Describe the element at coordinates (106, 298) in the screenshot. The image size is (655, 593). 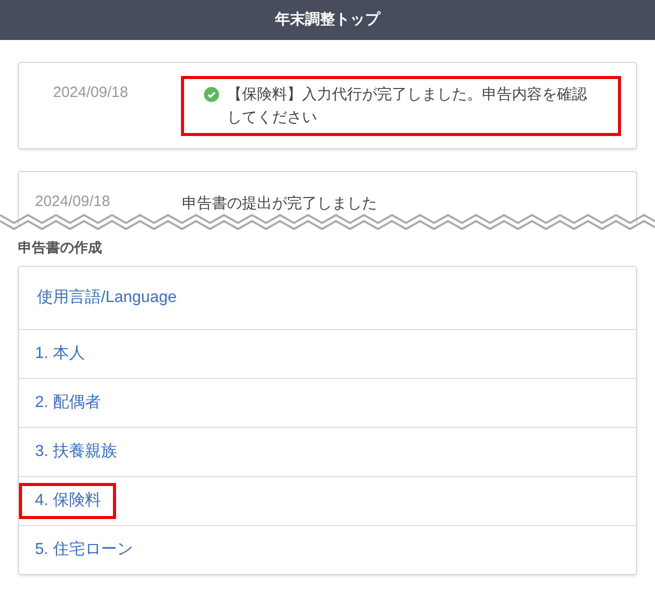
I see `menu-link: 使用言語/Language` at that location.